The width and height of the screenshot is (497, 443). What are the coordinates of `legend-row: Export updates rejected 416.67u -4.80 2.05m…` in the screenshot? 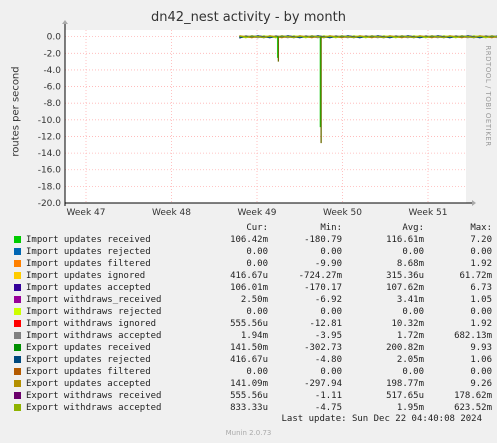 It's located at (252, 360).